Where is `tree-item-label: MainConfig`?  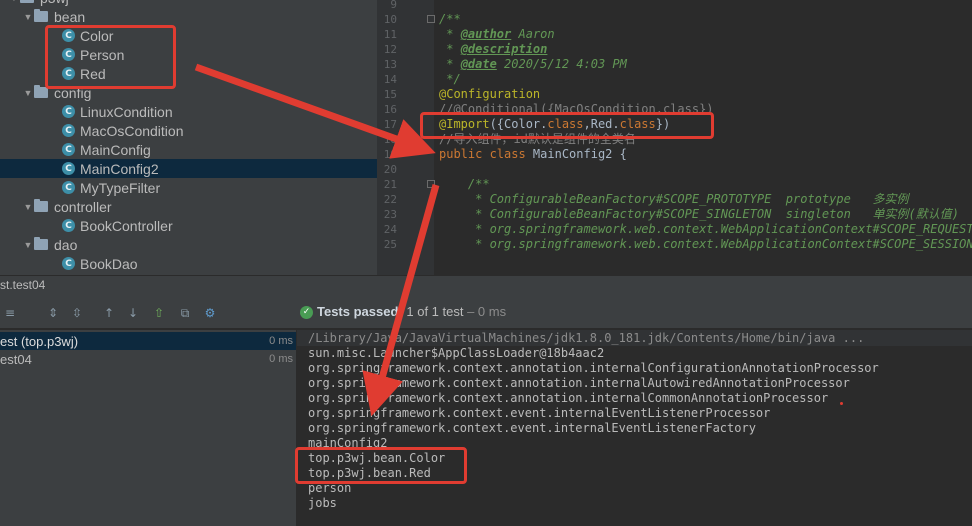 tree-item-label: MainConfig is located at coordinates (115, 149).